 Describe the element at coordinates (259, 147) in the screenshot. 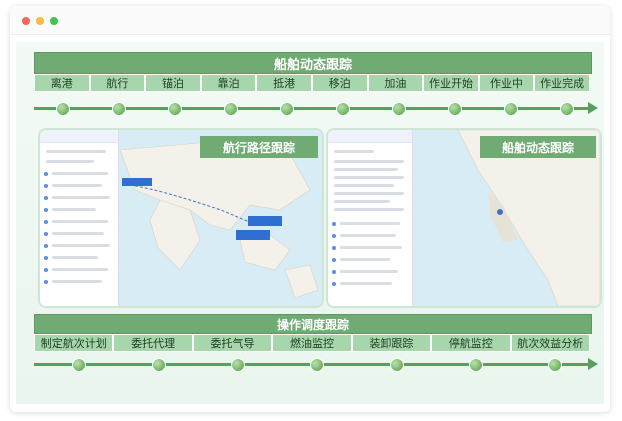

I see `route-tracking-title: 航行路径跟踪` at that location.